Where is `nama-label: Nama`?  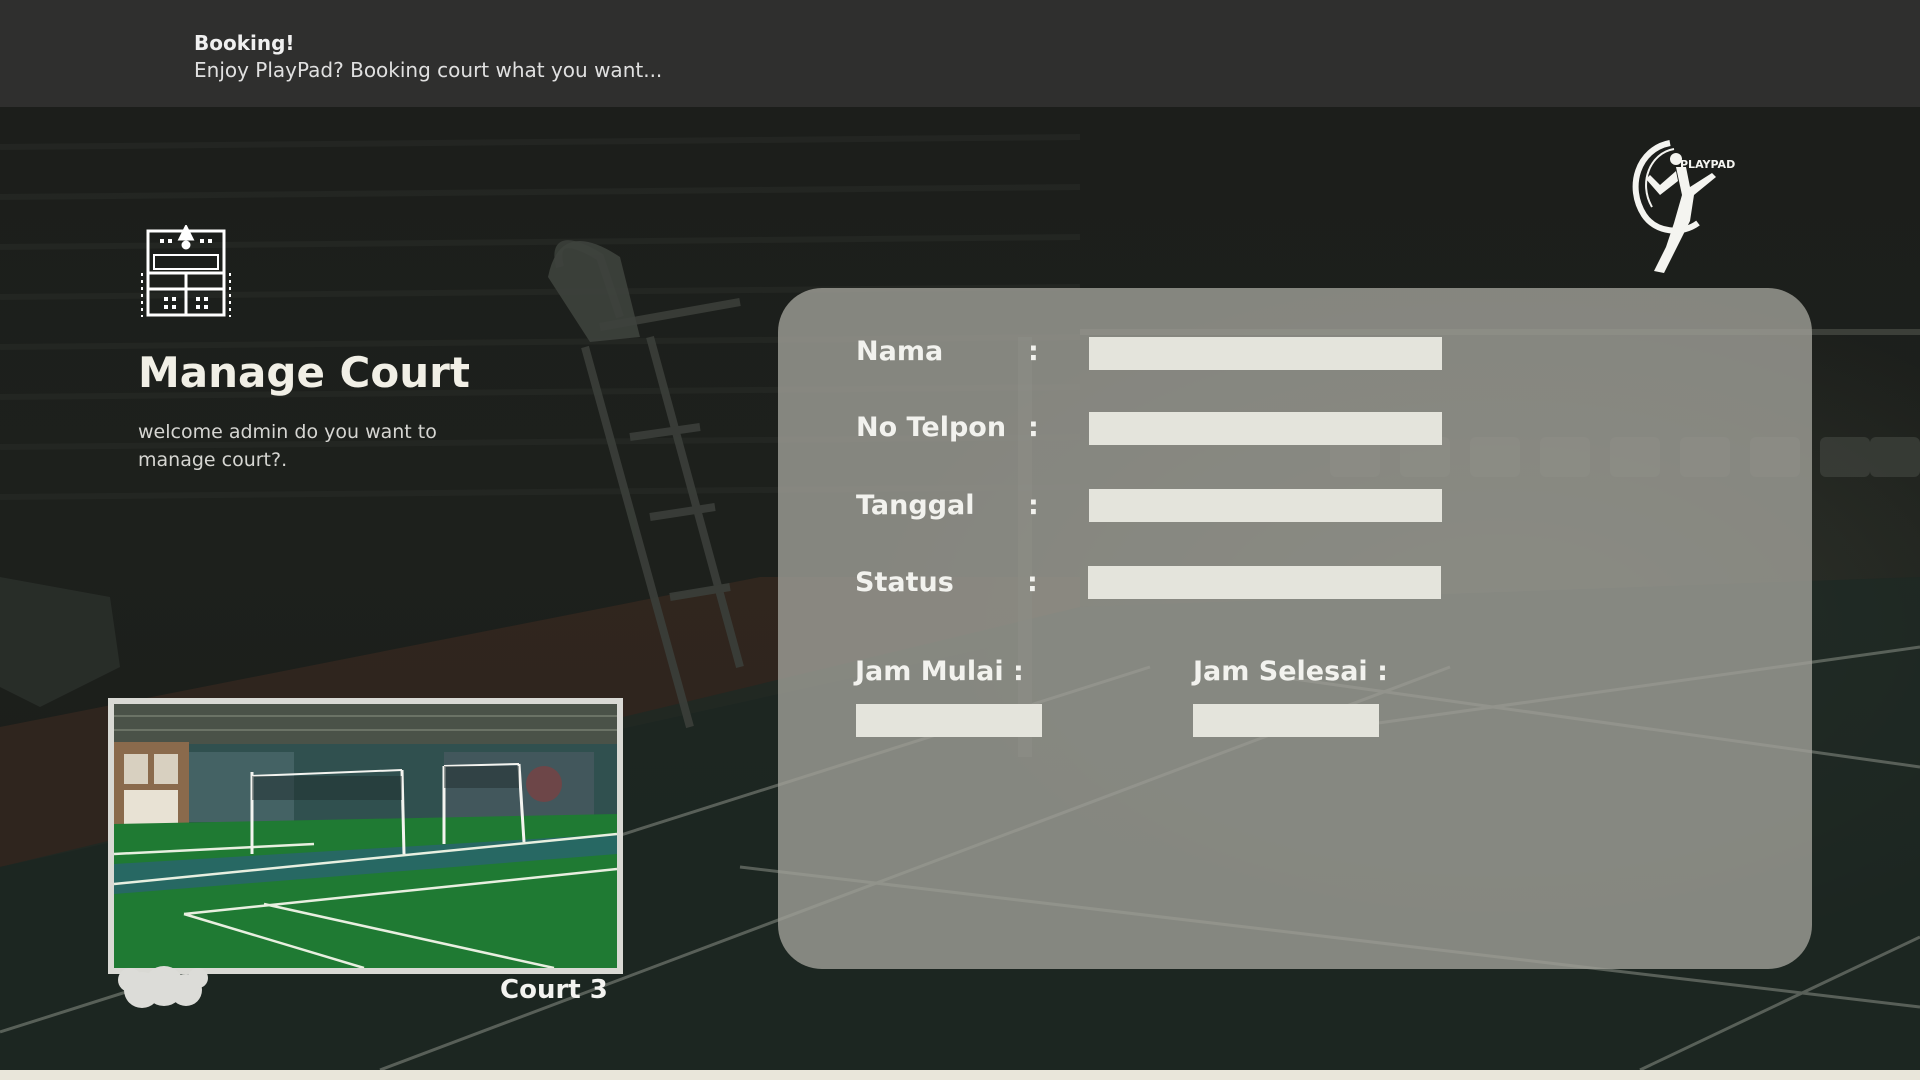 nama-label: Nama is located at coordinates (900, 351).